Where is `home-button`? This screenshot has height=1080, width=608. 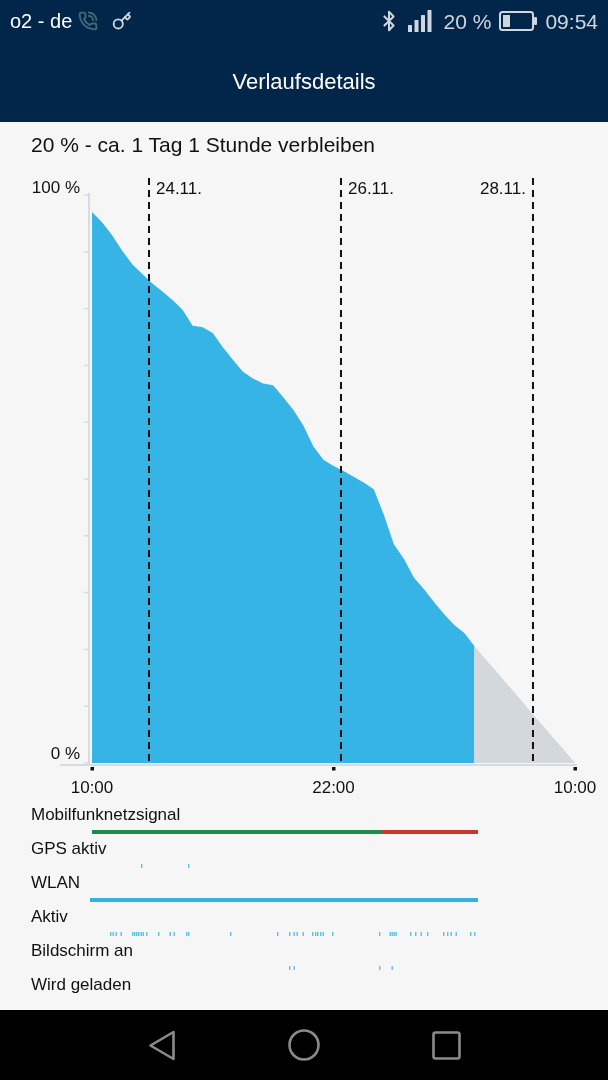 home-button is located at coordinates (304, 1045).